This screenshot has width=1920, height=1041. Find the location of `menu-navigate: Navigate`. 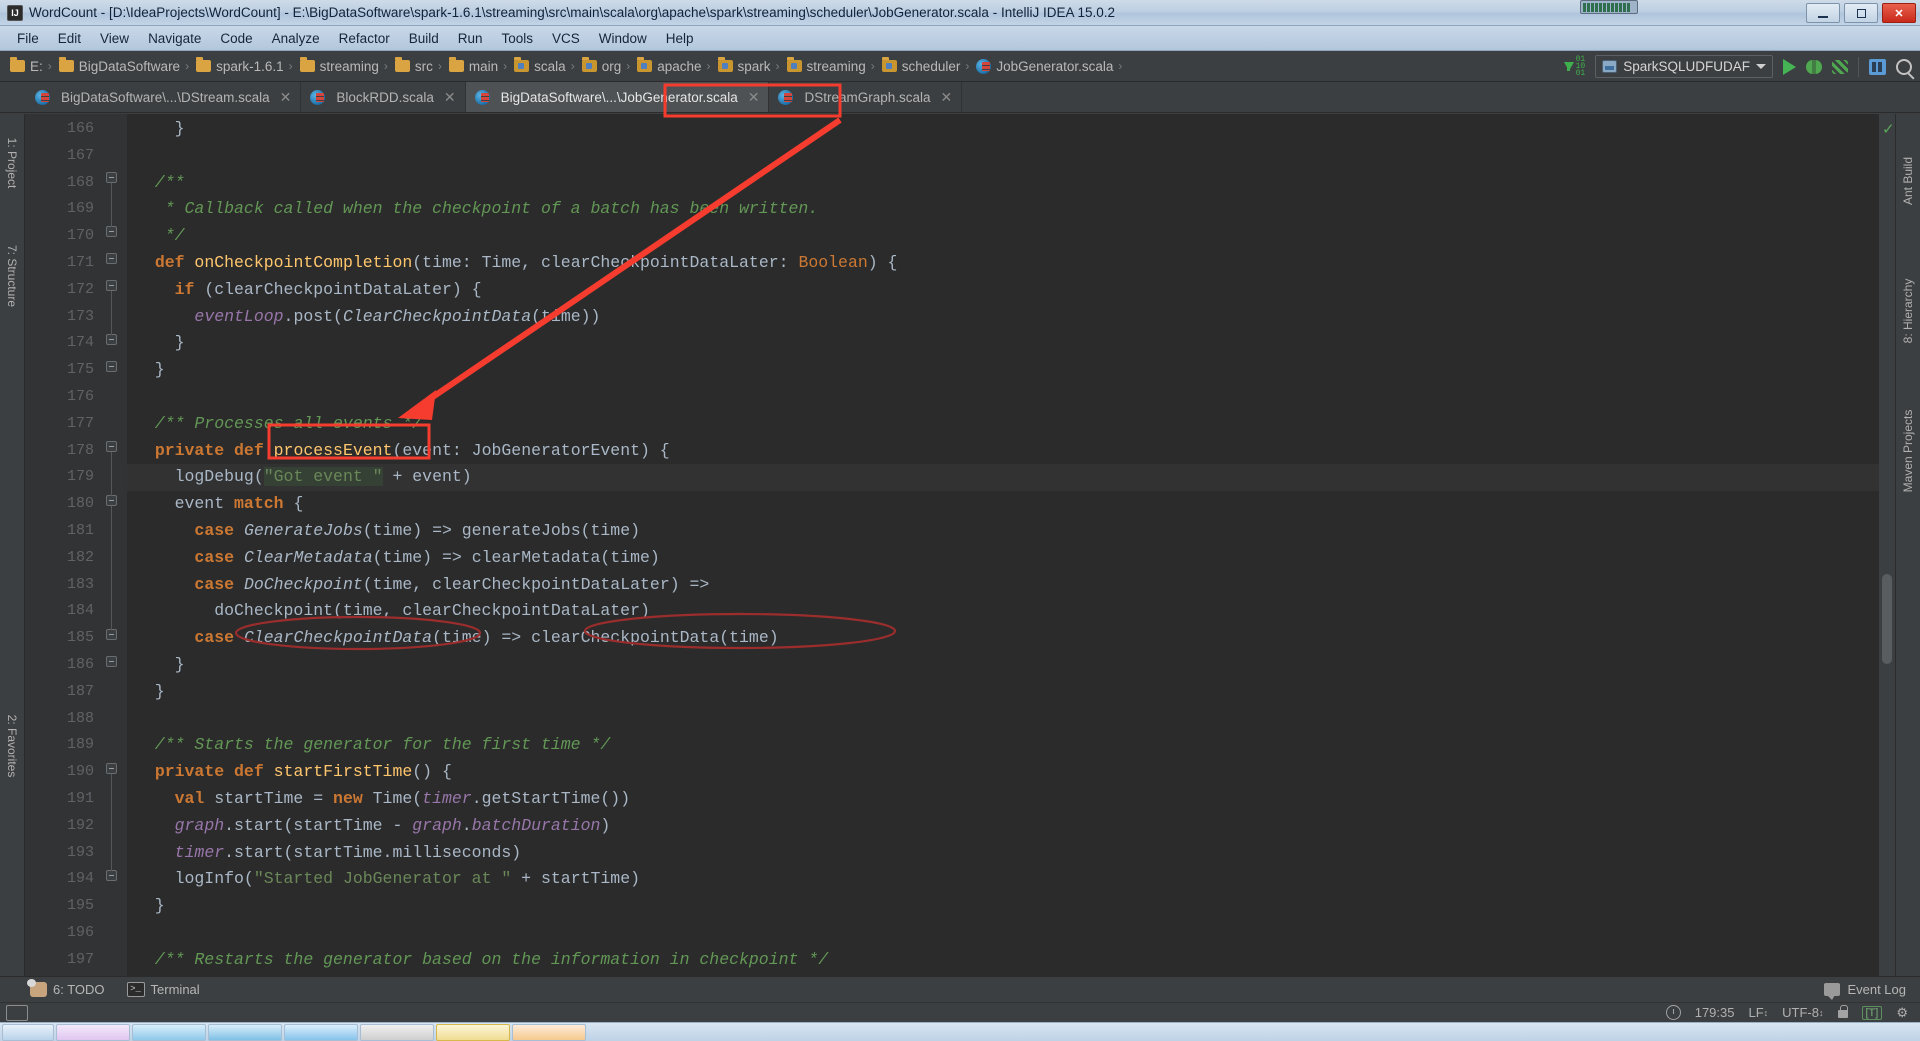

menu-navigate: Navigate is located at coordinates (174, 38).